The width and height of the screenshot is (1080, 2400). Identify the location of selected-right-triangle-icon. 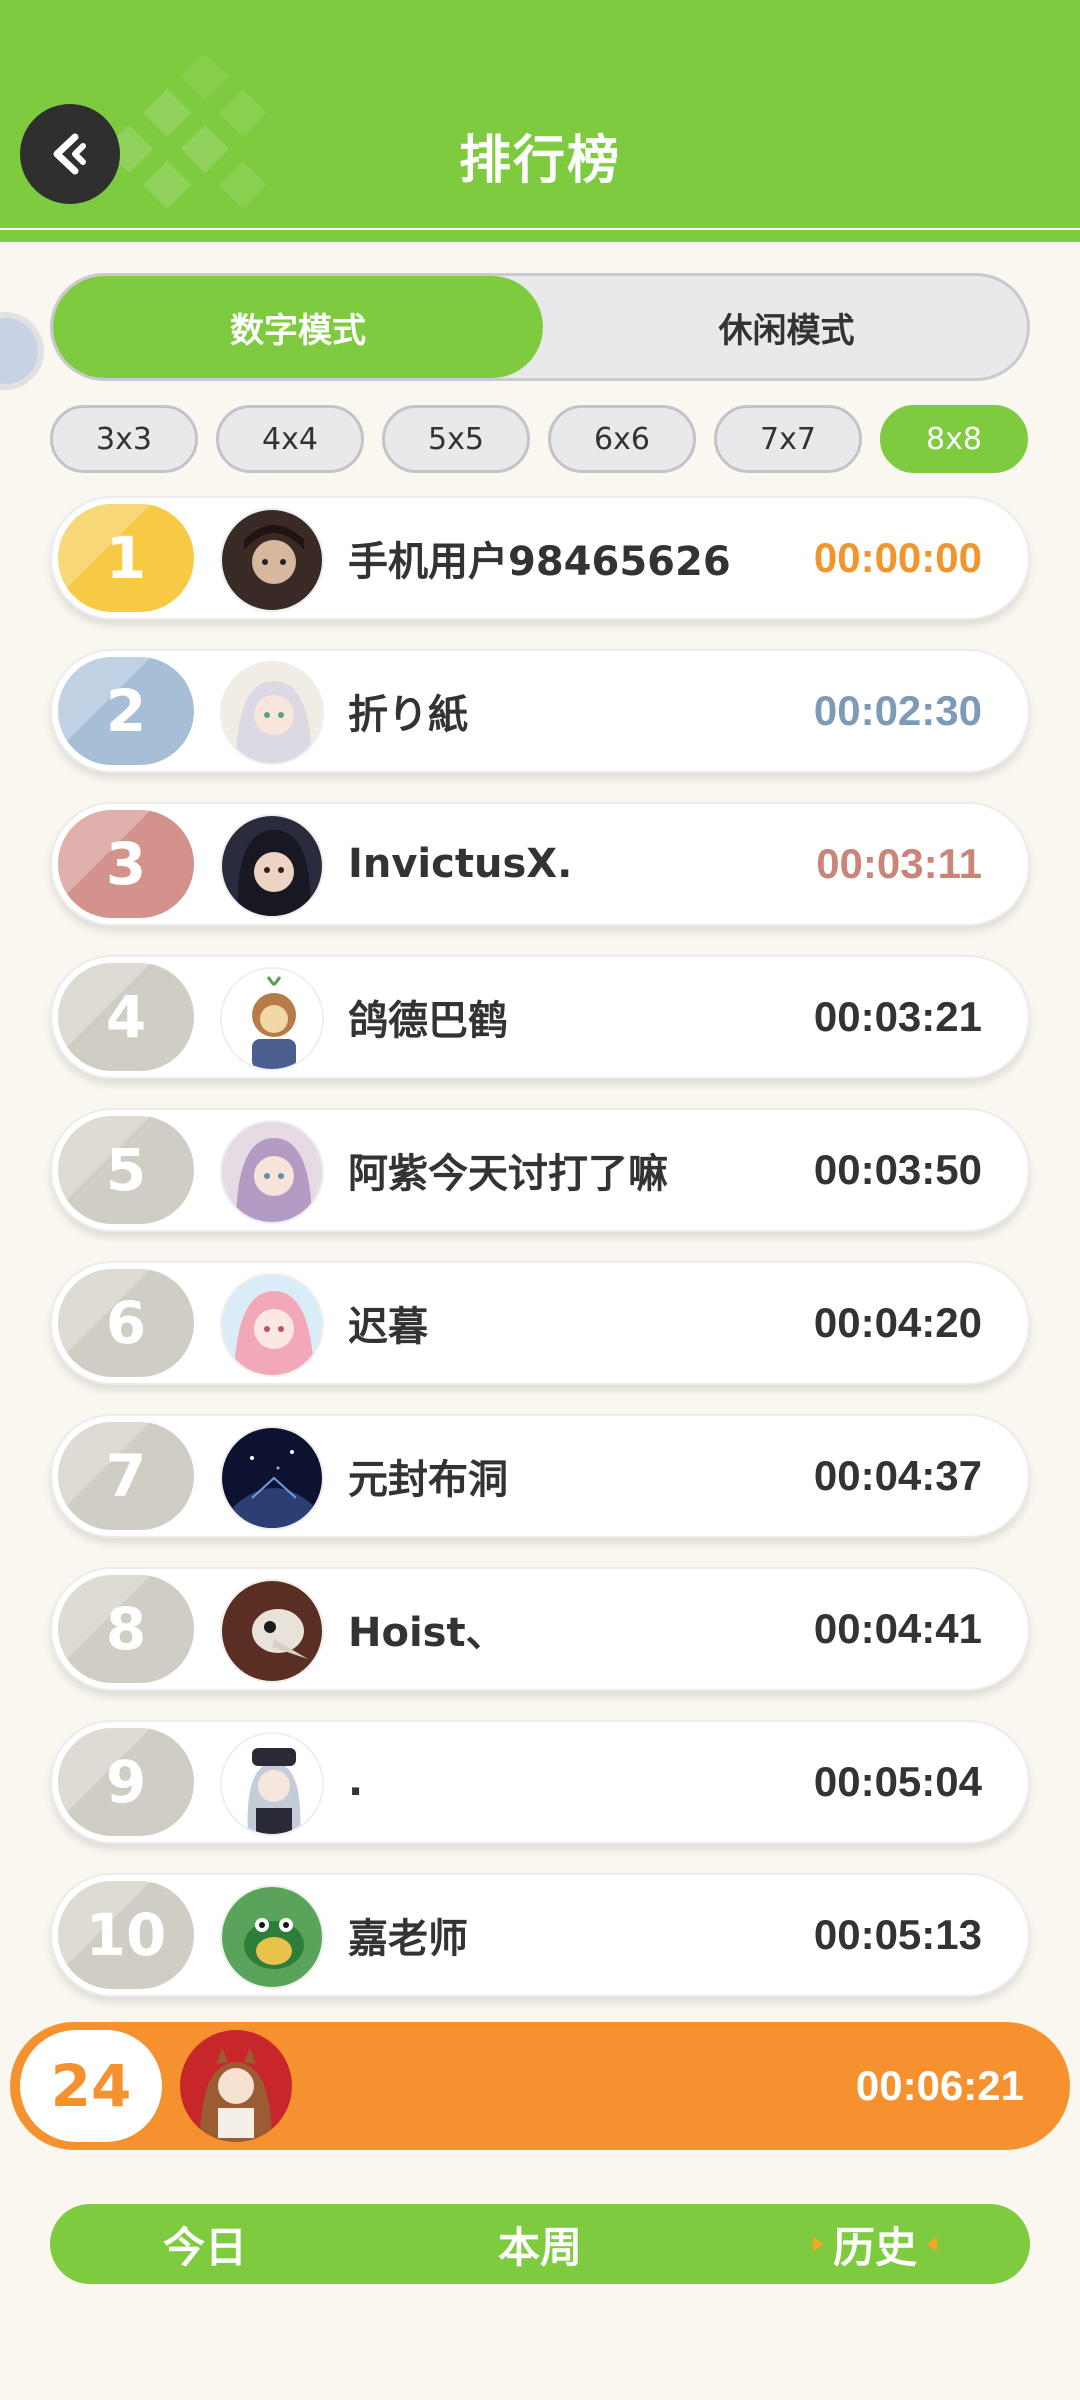
(817, 2244).